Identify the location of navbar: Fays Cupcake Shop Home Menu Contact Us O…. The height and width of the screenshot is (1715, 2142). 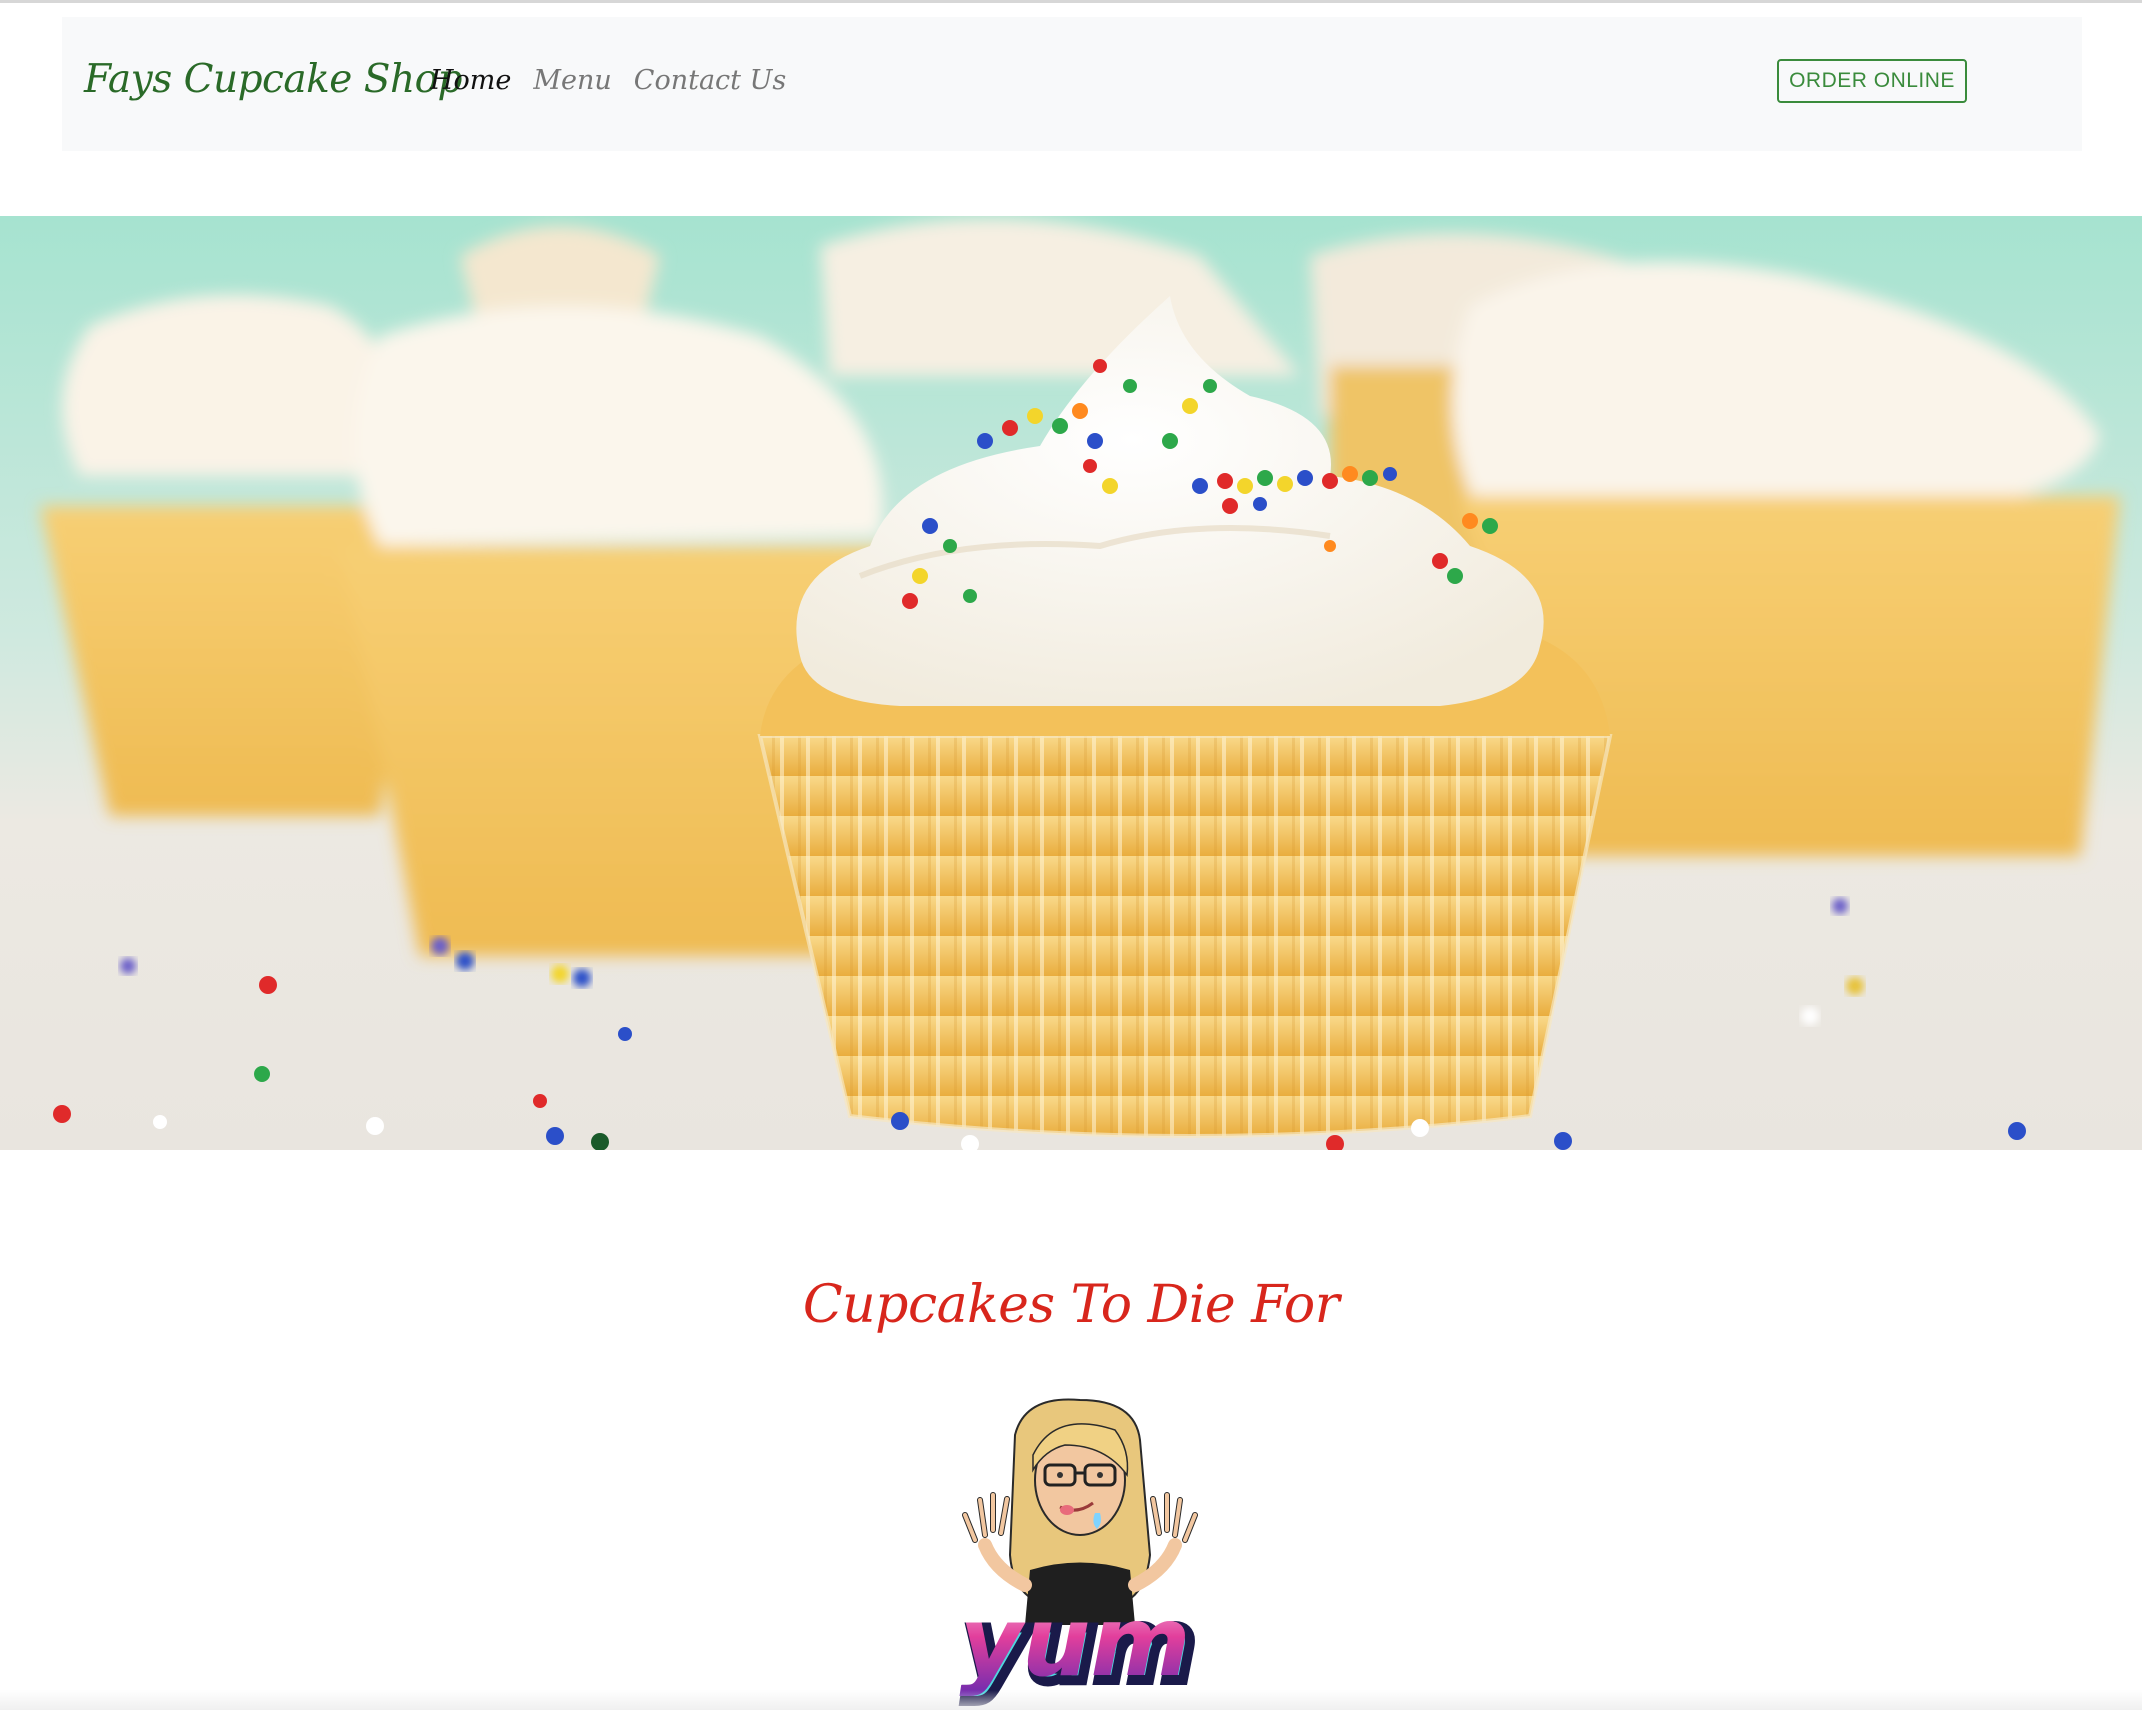
(1072, 84).